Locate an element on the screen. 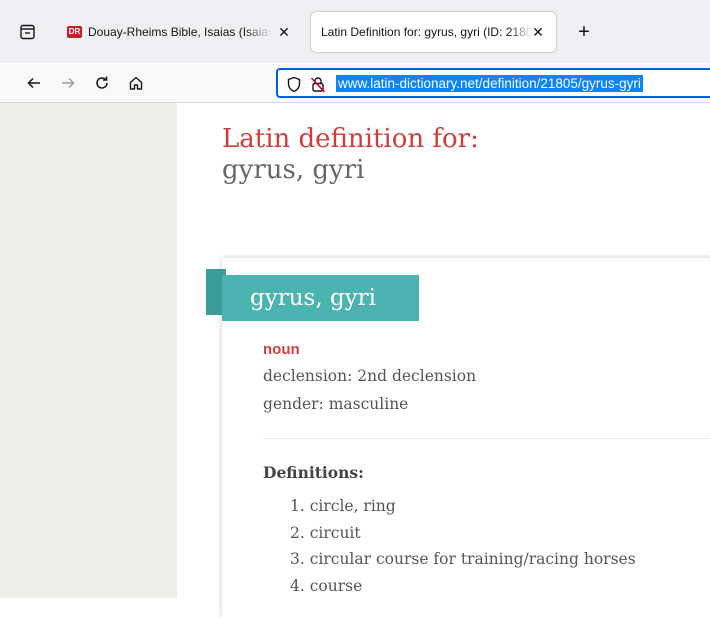  reload-icon is located at coordinates (102, 83).